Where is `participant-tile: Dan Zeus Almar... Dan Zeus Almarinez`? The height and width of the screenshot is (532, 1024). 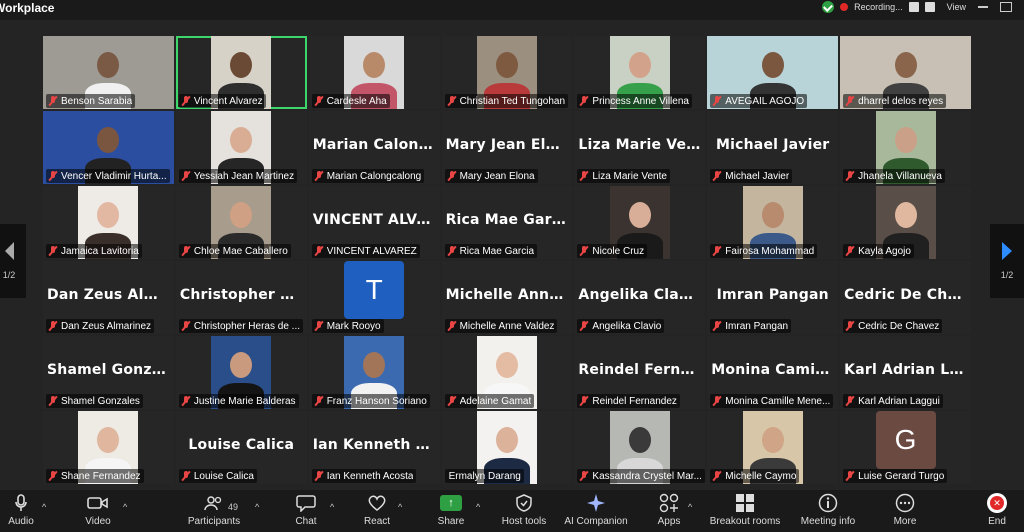
participant-tile: Dan Zeus Almar... Dan Zeus Almarinez is located at coordinates (108, 297).